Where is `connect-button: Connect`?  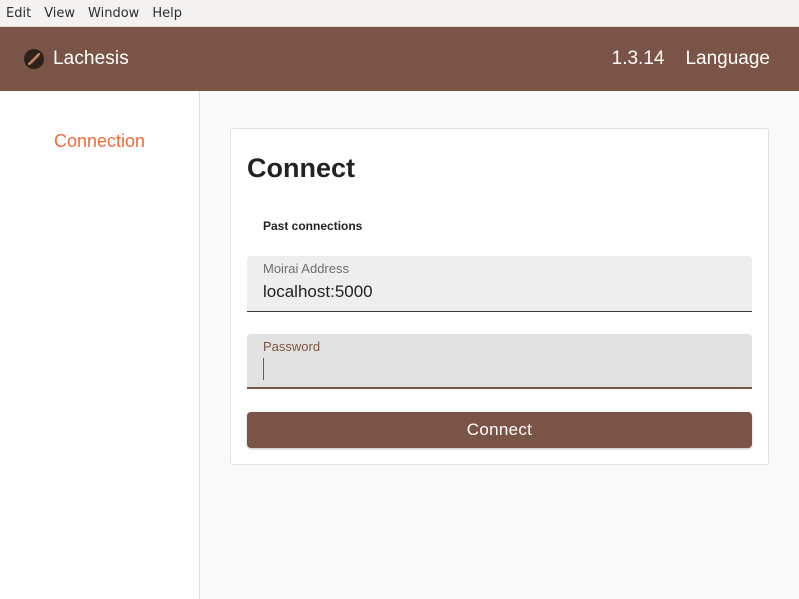 connect-button: Connect is located at coordinates (499, 430).